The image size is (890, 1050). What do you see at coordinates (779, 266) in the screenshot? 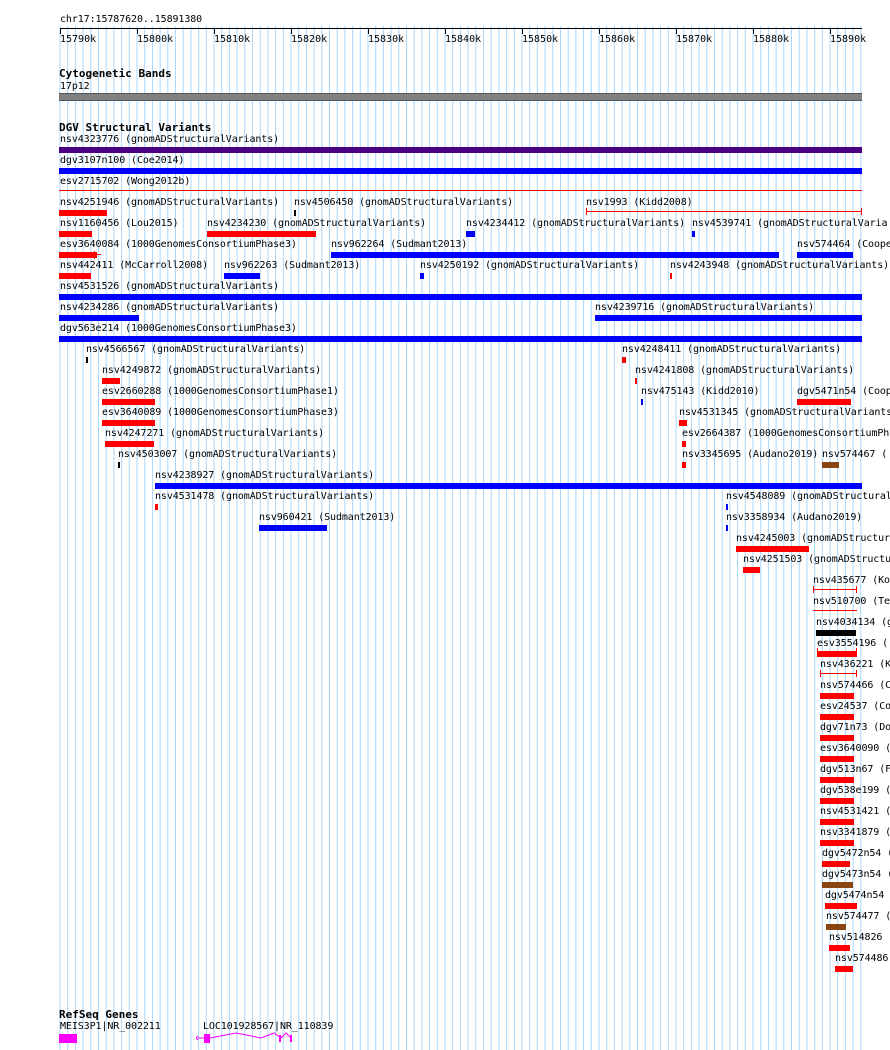
I see `variant-label: nsv4243948 (gnomADStructuralVariants)` at bounding box center [779, 266].